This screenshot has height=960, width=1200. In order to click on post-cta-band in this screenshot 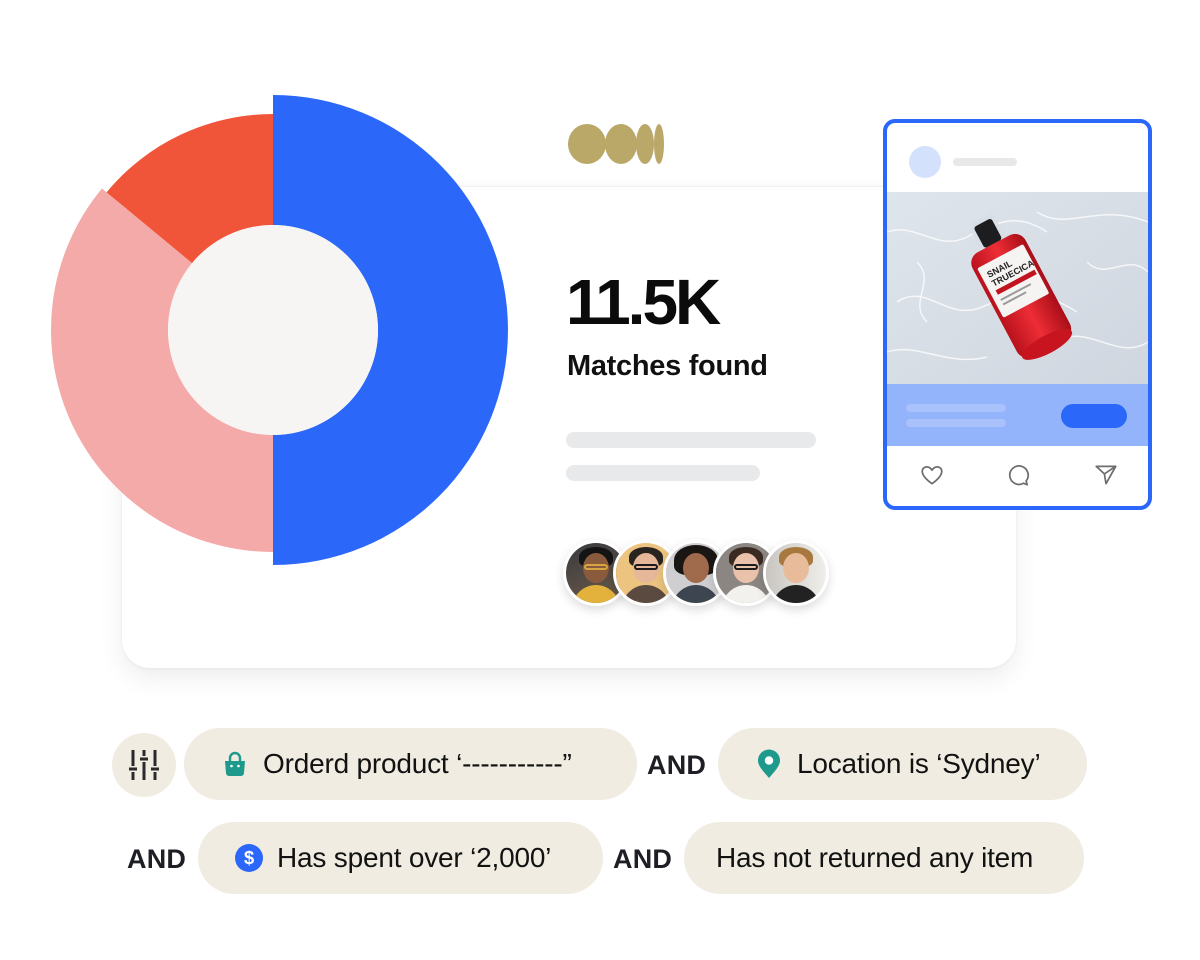, I will do `click(1017, 415)`.